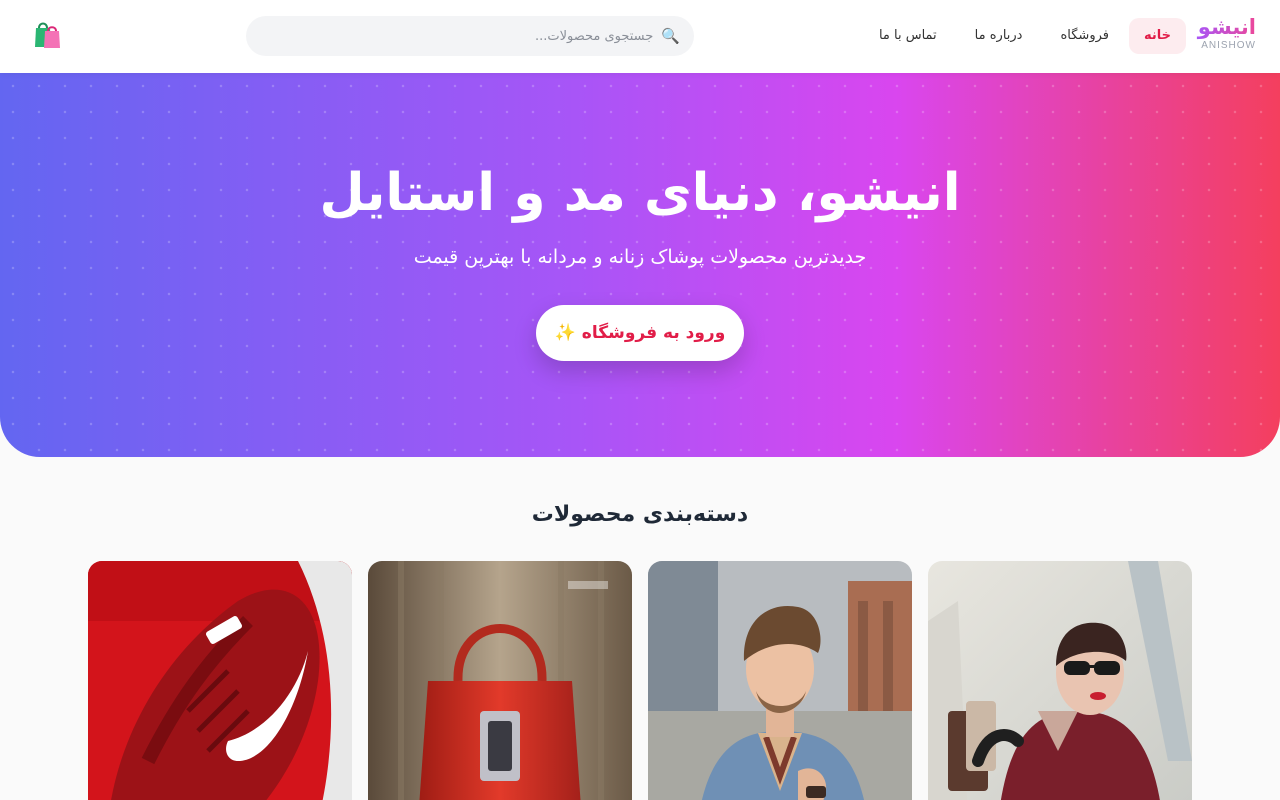 The height and width of the screenshot is (800, 1280). I want to click on nav-item-about: درباره ما, so click(999, 36).